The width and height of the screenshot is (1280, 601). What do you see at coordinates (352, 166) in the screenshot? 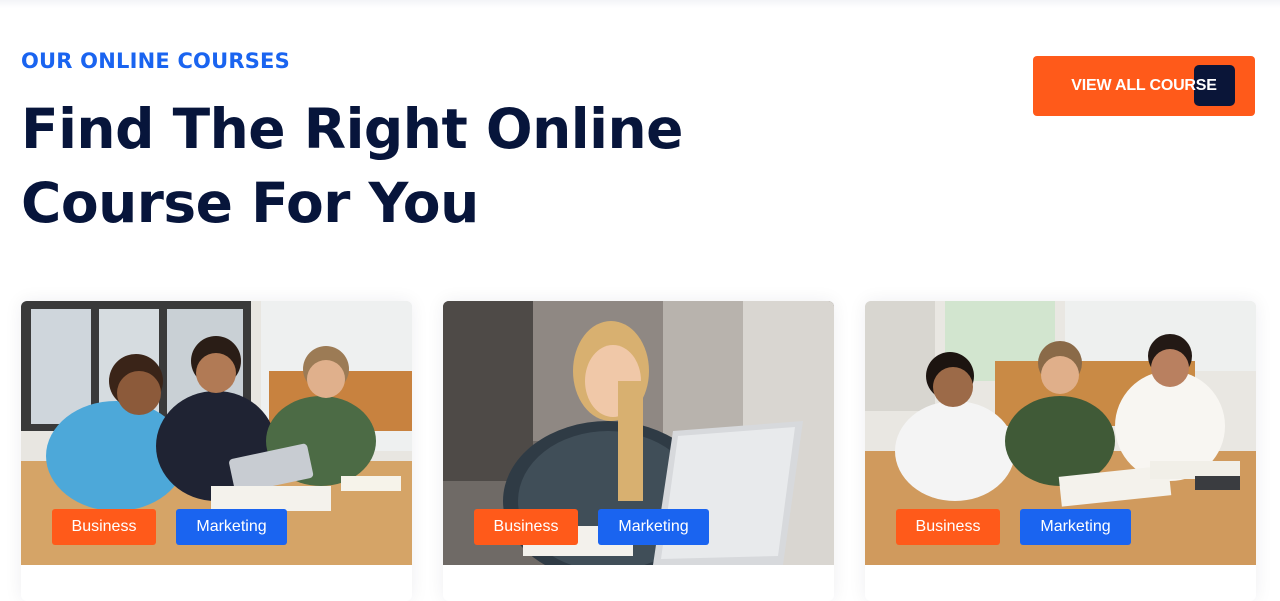
I see `section-title: Find The Right Online Course For You` at bounding box center [352, 166].